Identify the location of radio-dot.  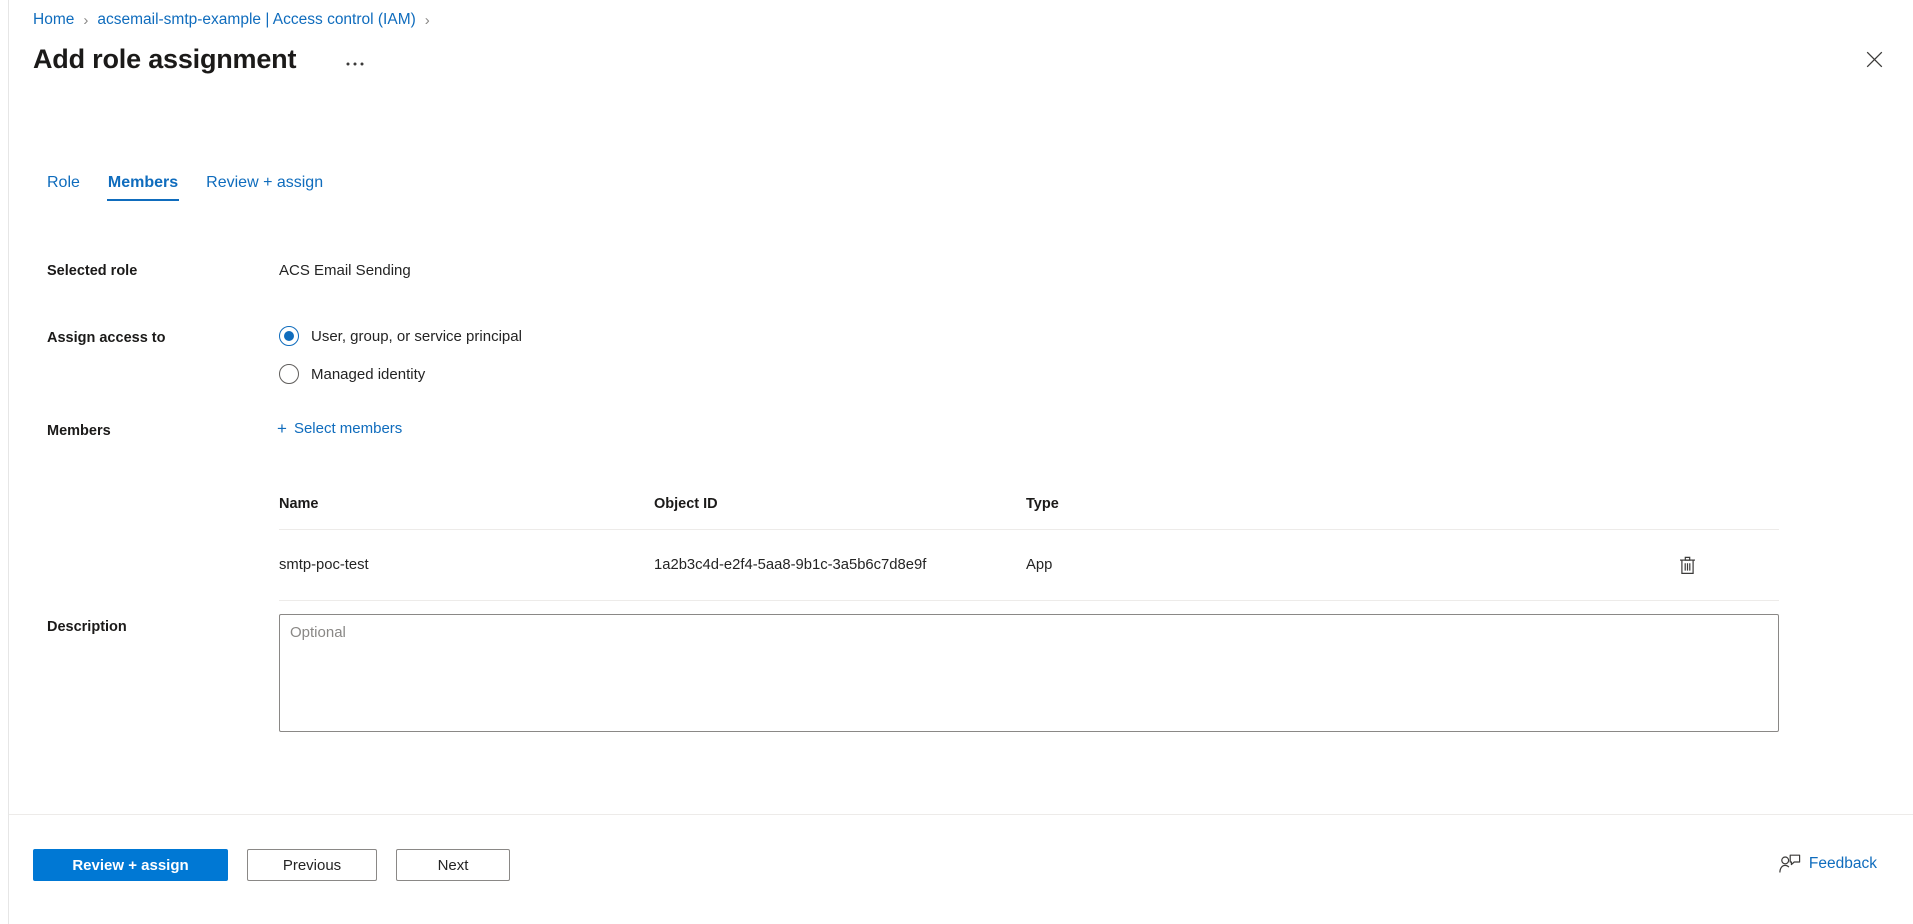
(289, 336).